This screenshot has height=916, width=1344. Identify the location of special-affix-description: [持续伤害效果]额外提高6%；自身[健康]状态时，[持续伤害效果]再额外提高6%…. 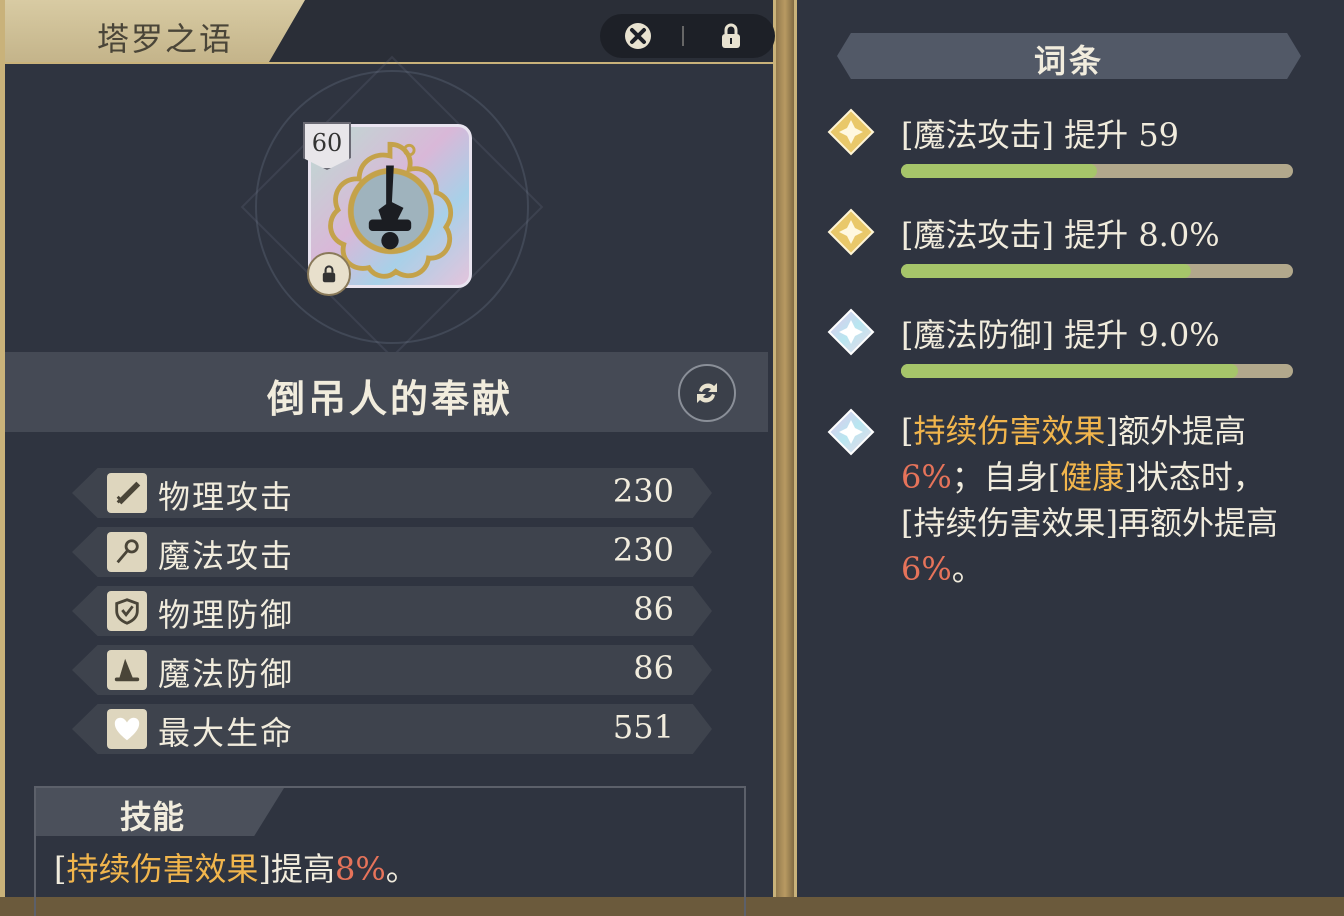
(1097, 500).